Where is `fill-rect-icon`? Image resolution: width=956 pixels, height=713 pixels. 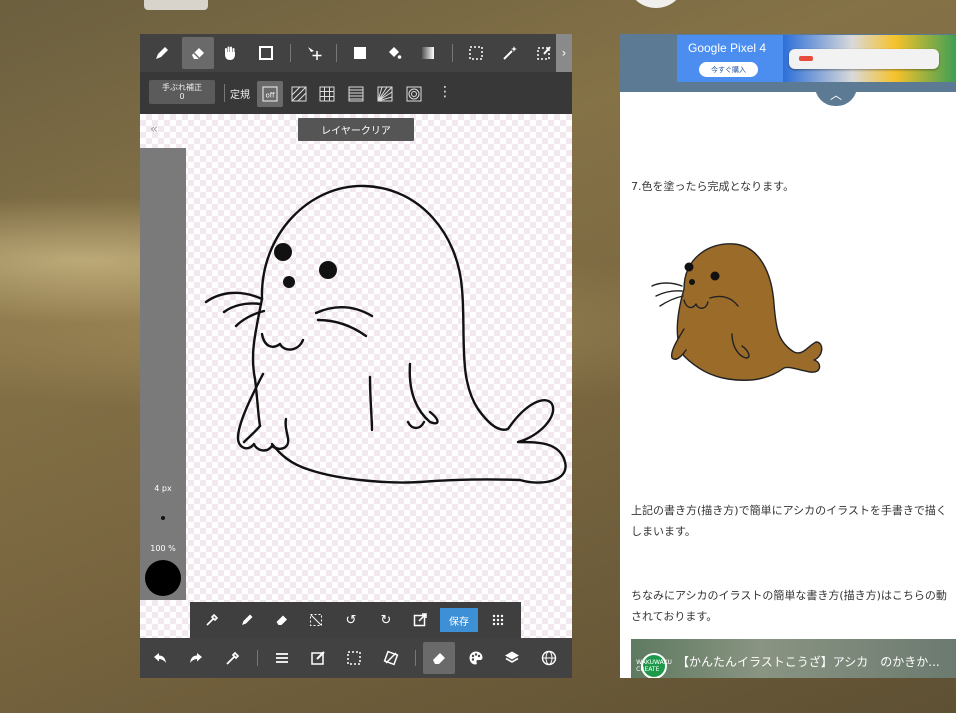
fill-rect-icon is located at coordinates (360, 53).